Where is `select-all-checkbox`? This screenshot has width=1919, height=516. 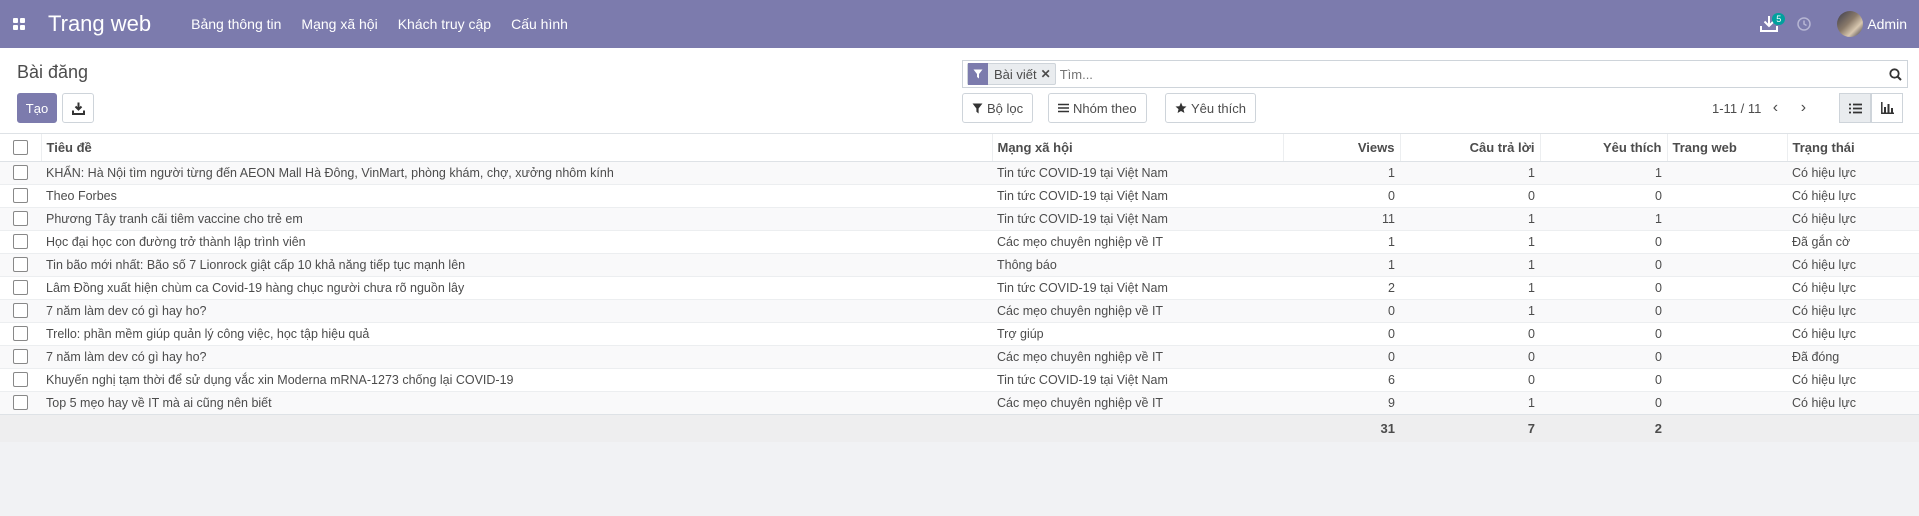
select-all-checkbox is located at coordinates (20, 148).